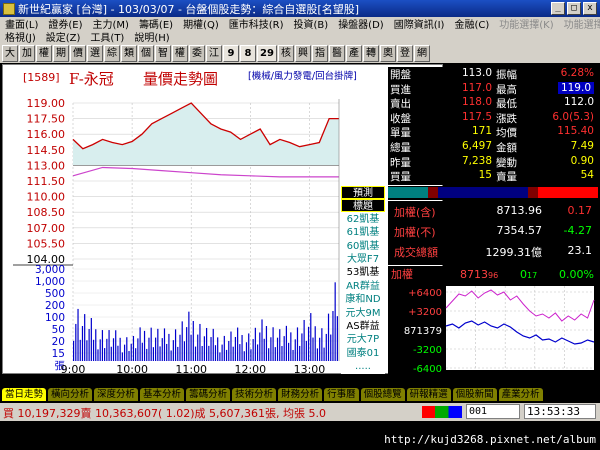 The image size is (600, 450). What do you see at coordinates (112, 53) in the screenshot?
I see `toolbar-button: 綜` at bounding box center [112, 53].